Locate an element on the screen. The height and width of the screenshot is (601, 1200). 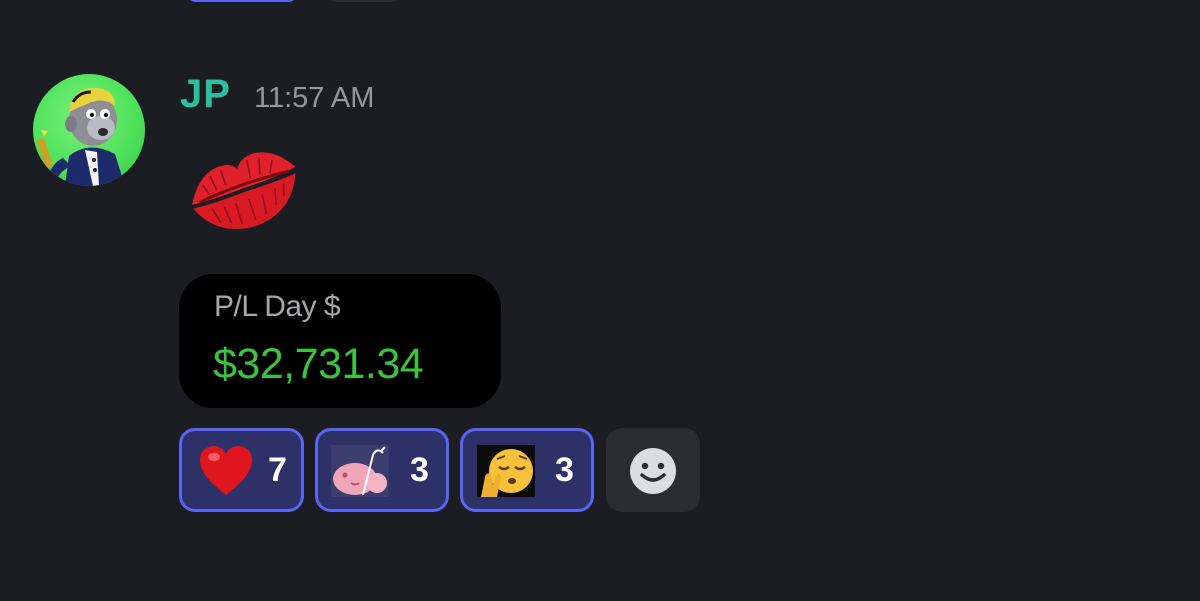
cartoon-ape-avatar-icon is located at coordinates (81, 136).